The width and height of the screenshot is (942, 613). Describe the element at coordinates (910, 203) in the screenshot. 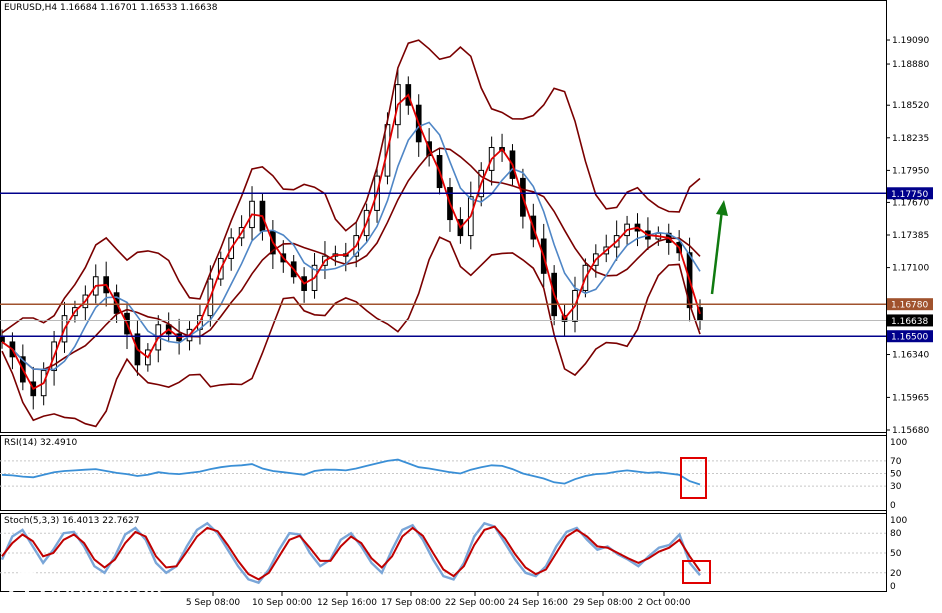

I see `price-axis-label: 1.17670` at that location.